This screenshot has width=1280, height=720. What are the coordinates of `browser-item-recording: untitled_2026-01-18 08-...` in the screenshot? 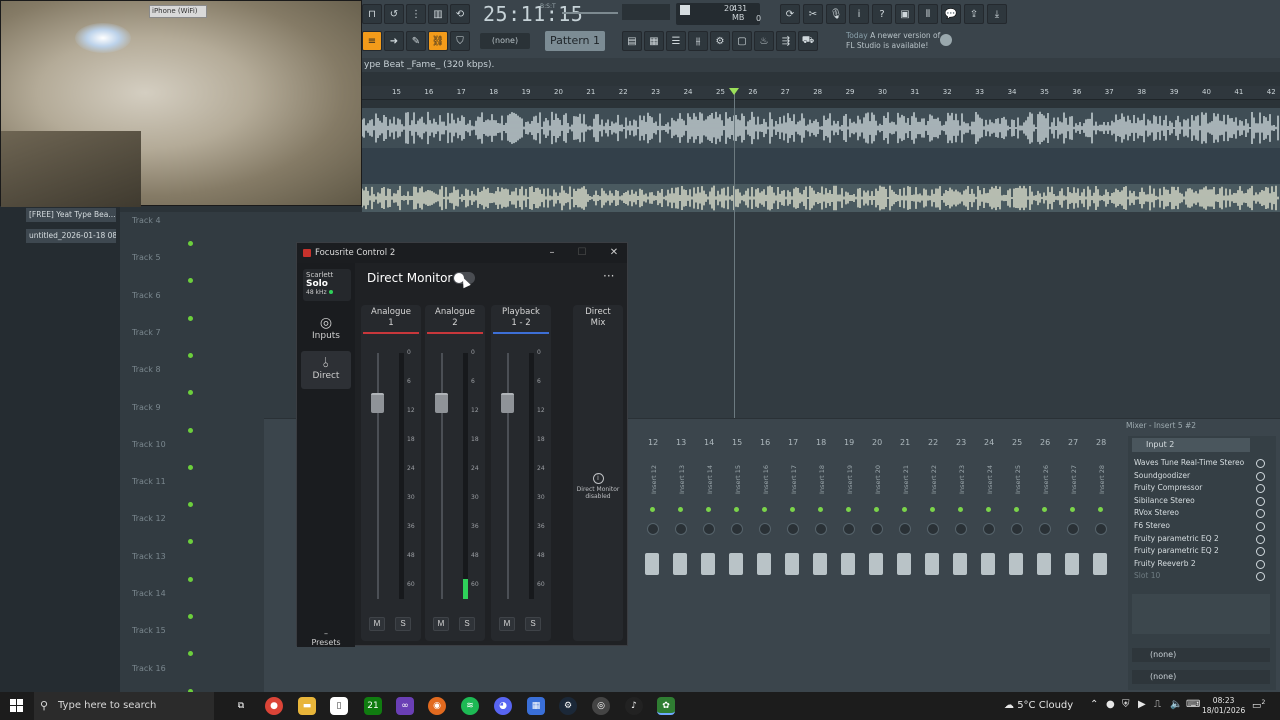 It's located at (71, 236).